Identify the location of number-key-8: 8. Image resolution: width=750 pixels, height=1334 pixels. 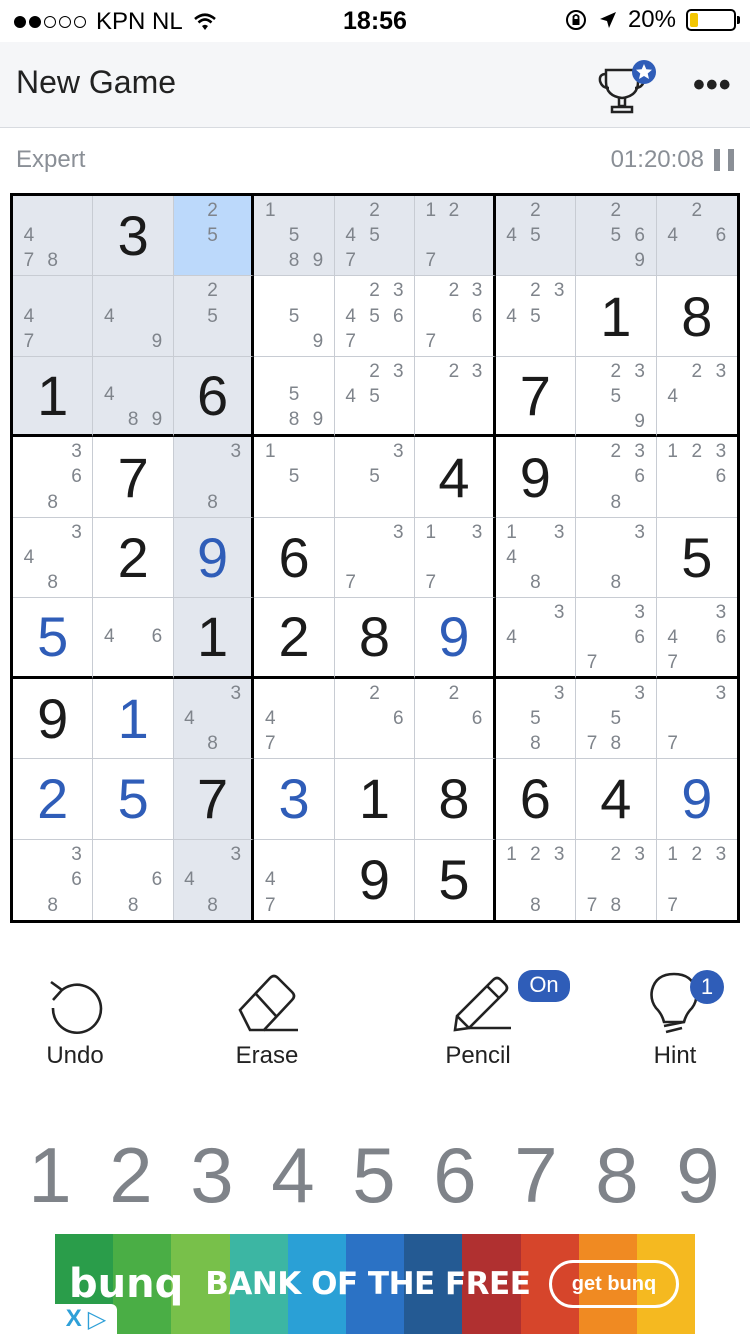
(617, 1175).